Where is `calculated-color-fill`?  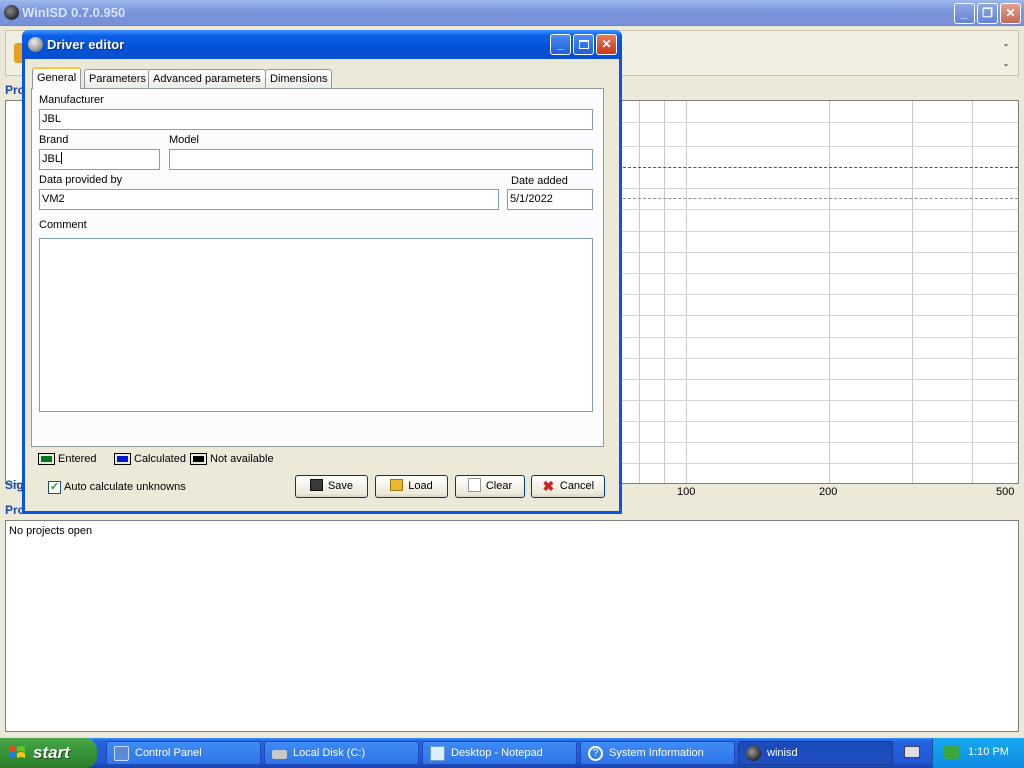 calculated-color-fill is located at coordinates (122, 459).